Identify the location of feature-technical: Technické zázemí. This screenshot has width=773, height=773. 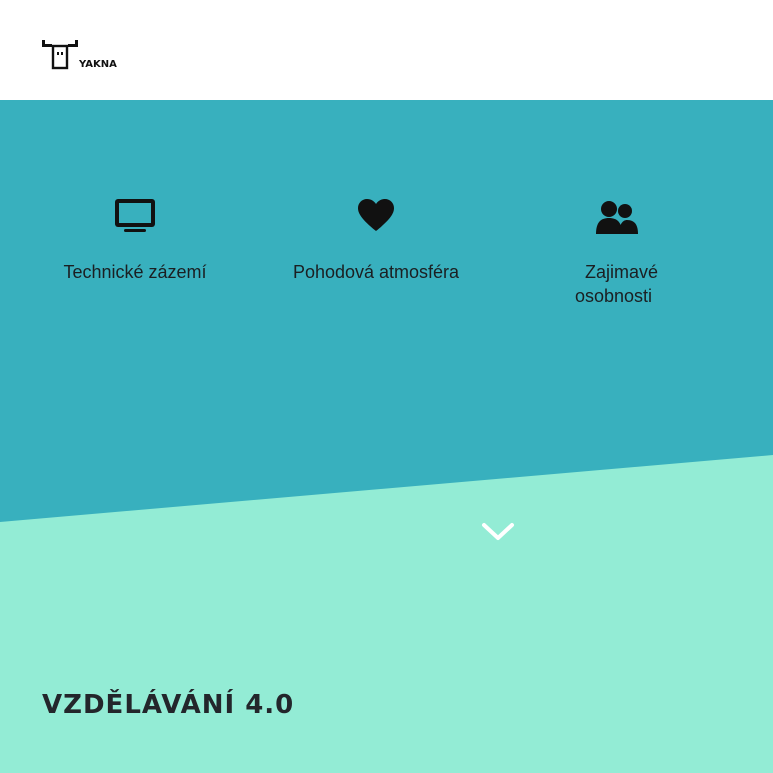
(135, 241).